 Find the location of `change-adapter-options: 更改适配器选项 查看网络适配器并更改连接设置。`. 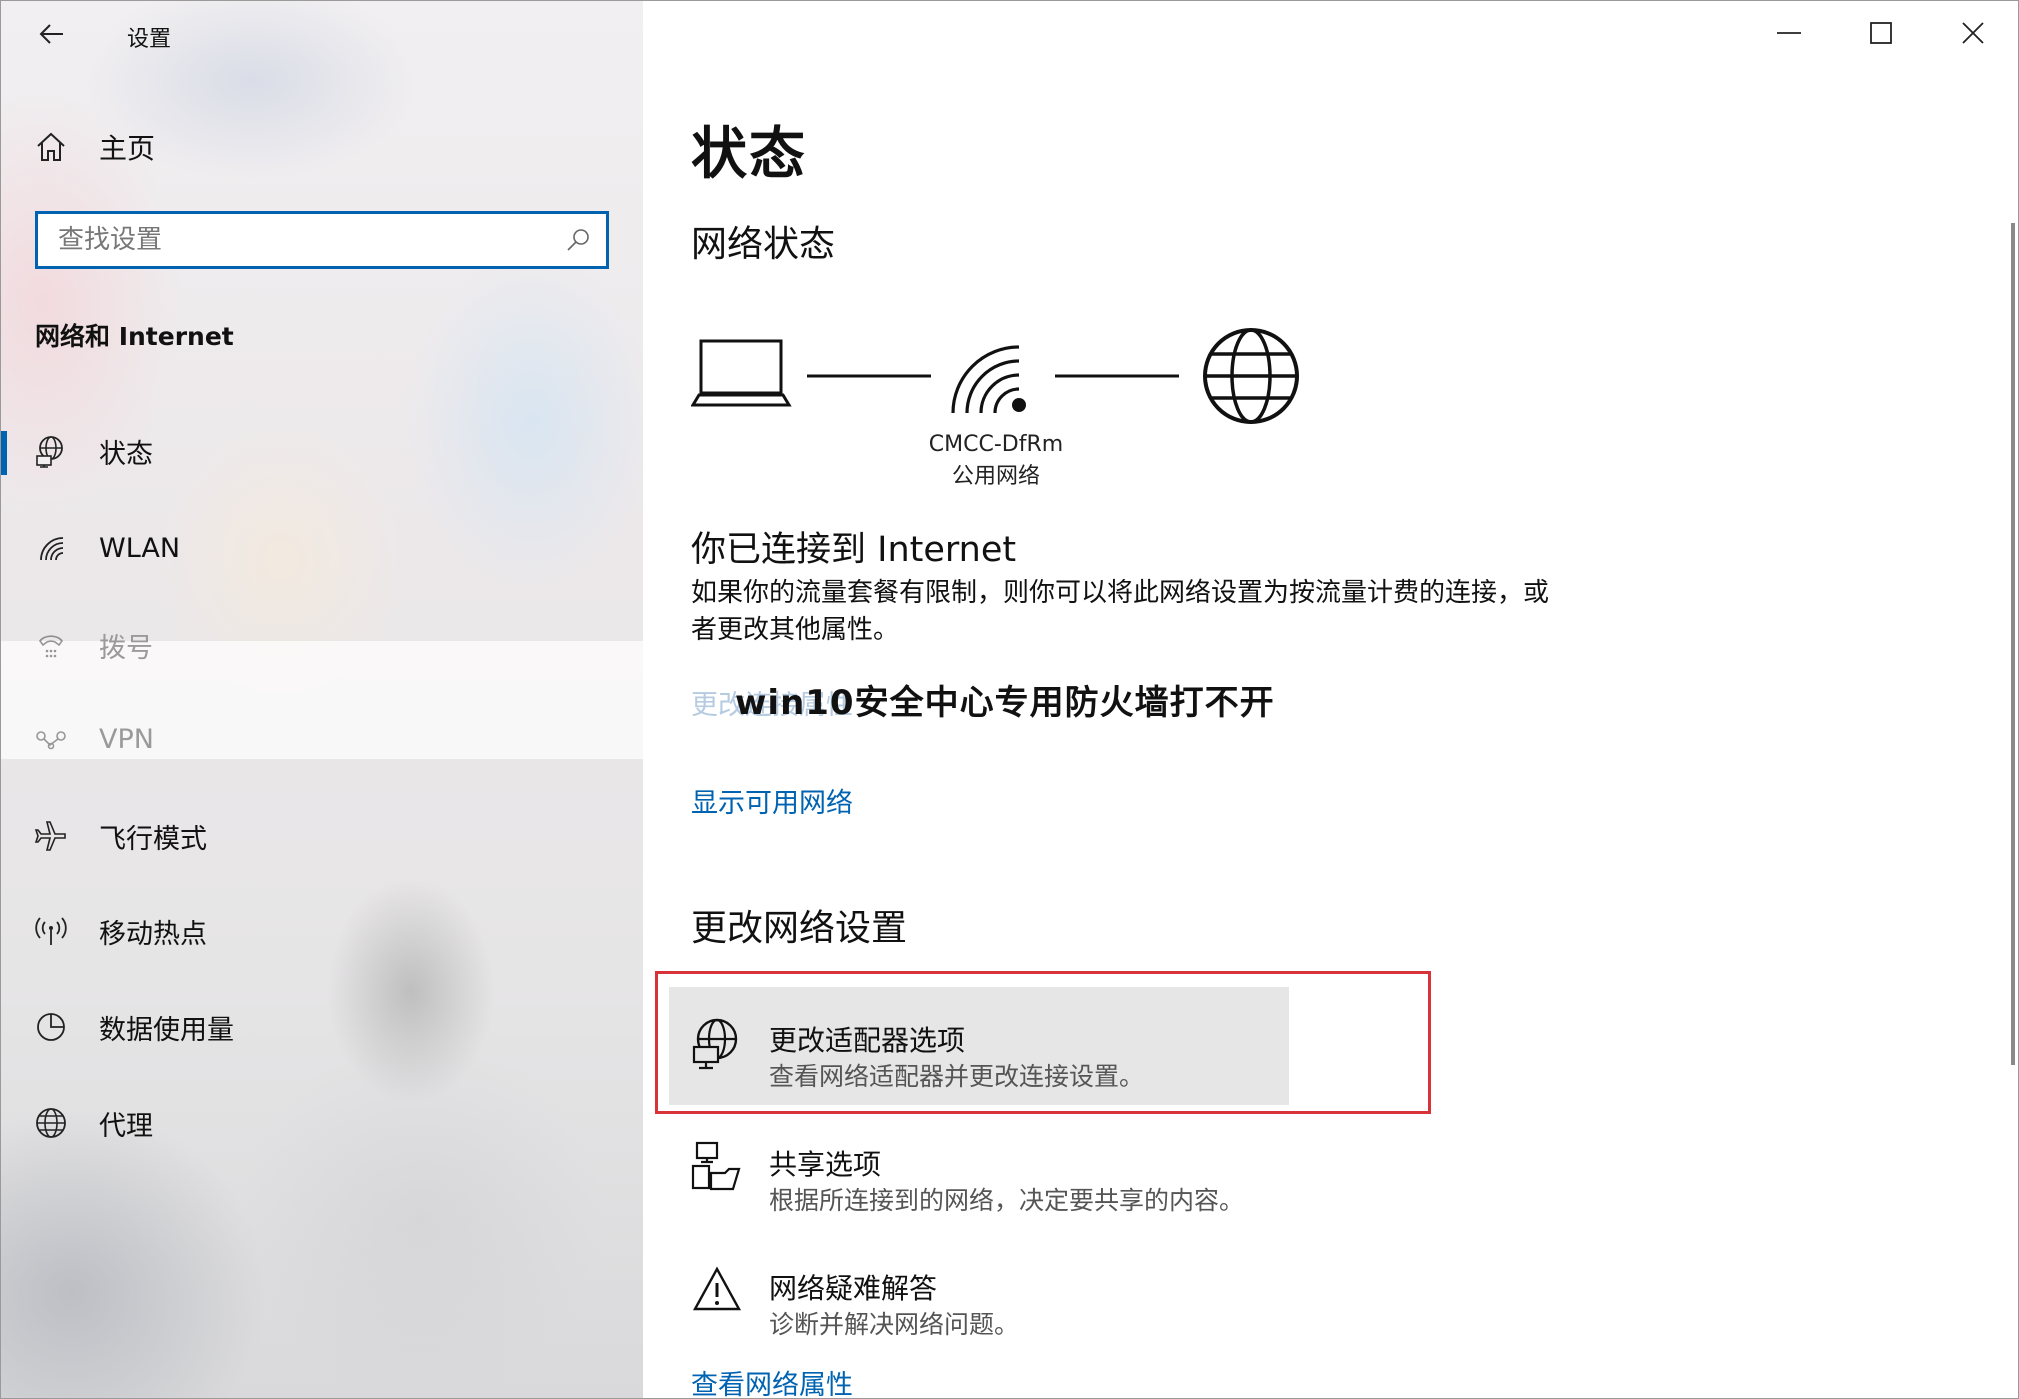

change-adapter-options: 更改适配器选项 查看网络适配器并更改连接设置。 is located at coordinates (979, 1046).